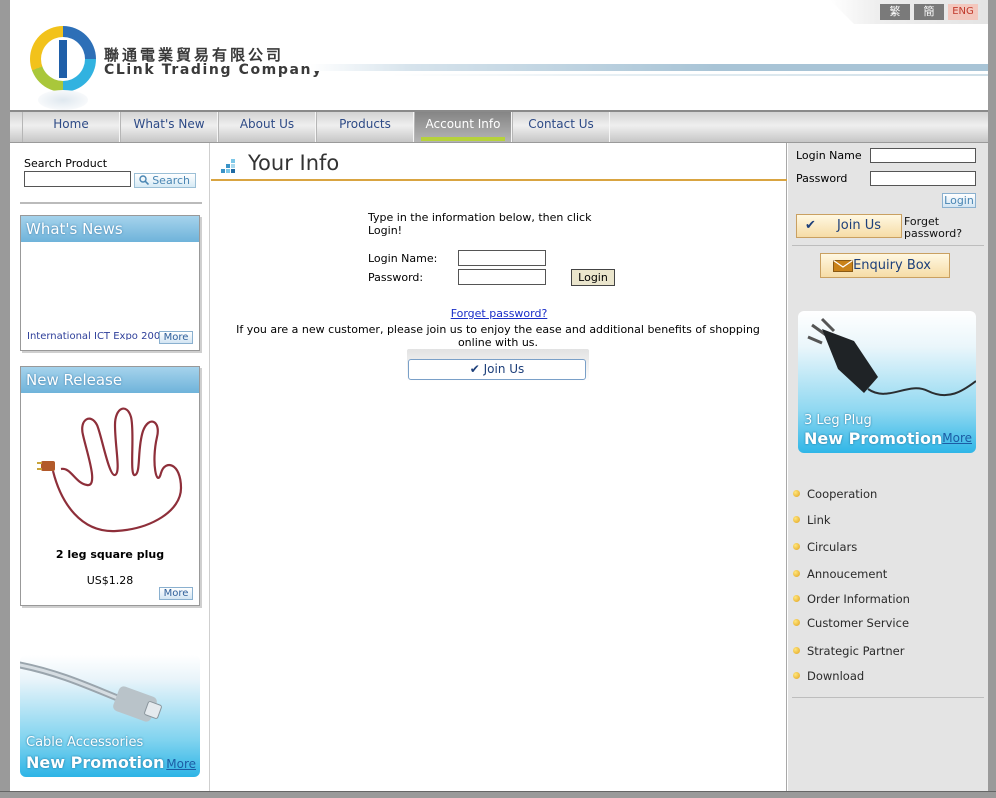  I want to click on left-divider, so click(111, 203).